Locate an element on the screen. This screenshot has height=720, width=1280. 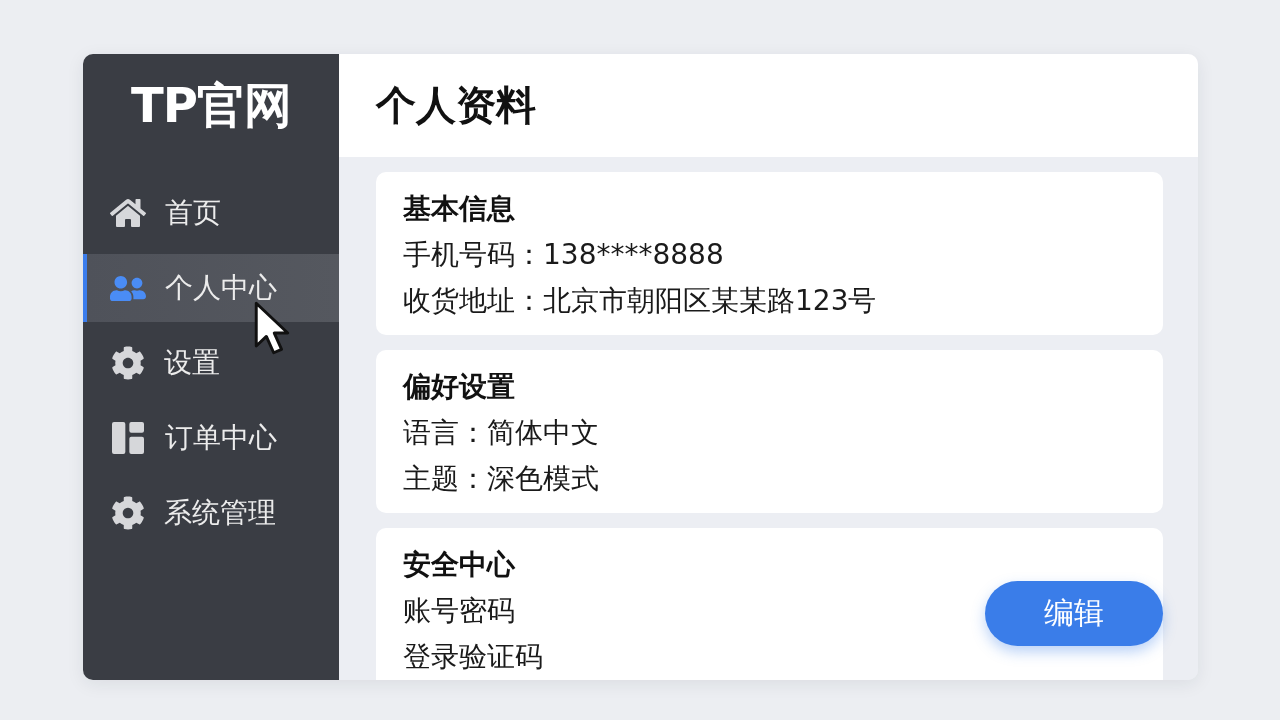
info-text: 收货地址：北京市朝阳区某某路123号 is located at coordinates (640, 301).